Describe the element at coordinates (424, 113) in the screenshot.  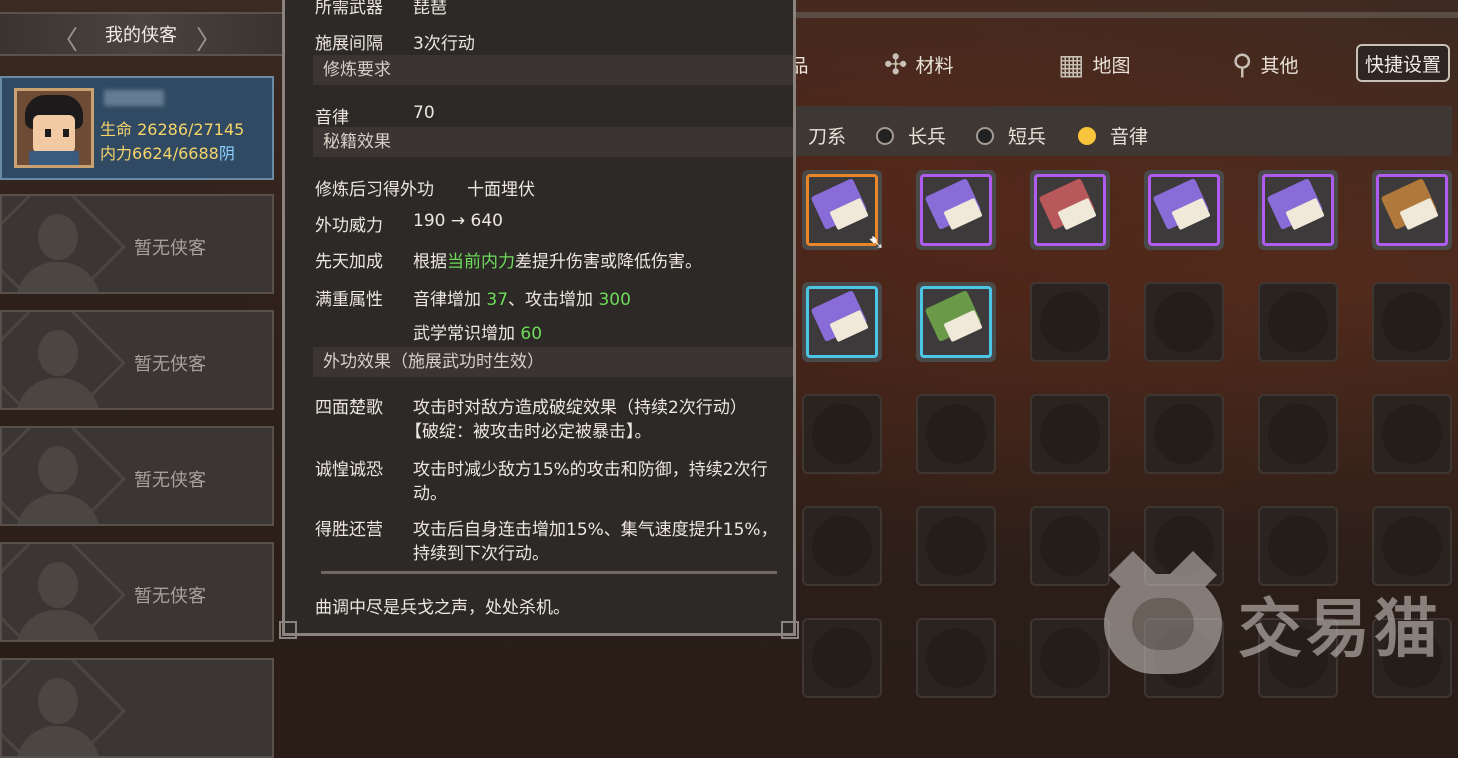
I see `req-value: 70` at that location.